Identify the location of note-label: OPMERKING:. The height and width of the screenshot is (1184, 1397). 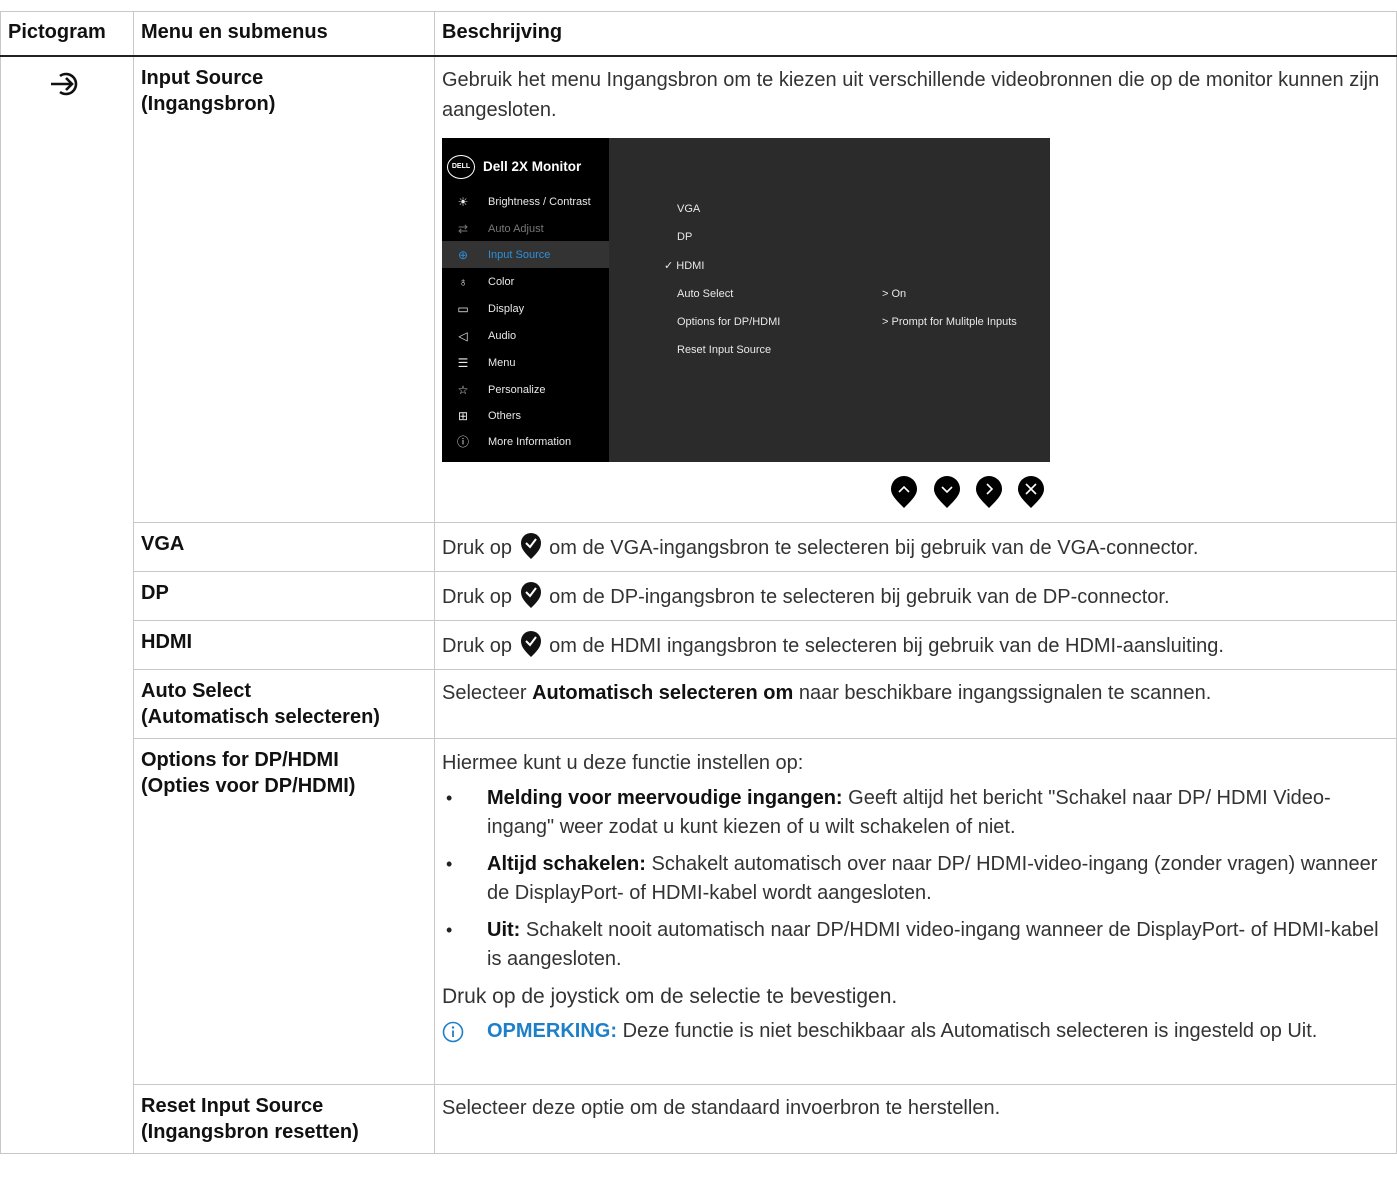
(552, 1031).